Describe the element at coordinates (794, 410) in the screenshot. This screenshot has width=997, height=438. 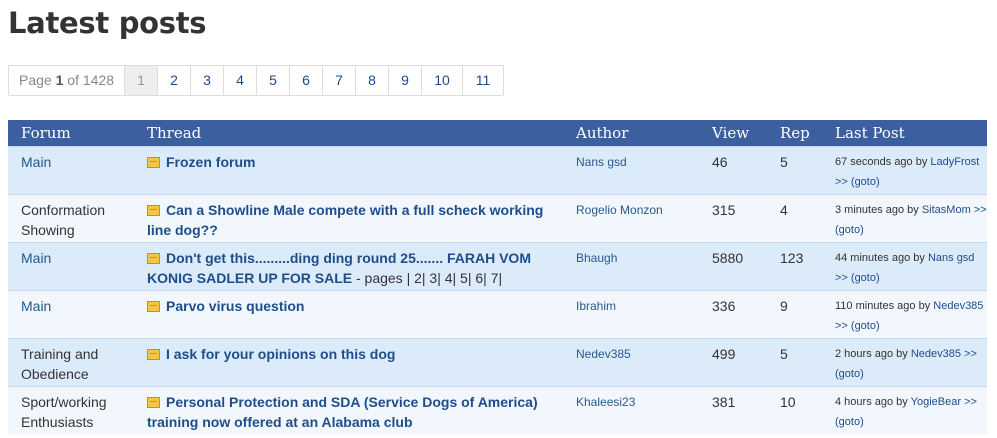
I see `reply-count: 10` at that location.